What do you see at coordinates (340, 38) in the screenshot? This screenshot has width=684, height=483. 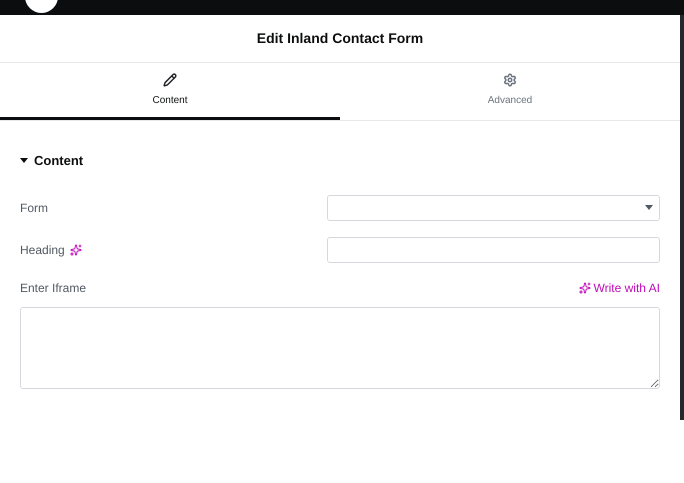 I see `panel-title: Edit Inland Contact Form` at bounding box center [340, 38].